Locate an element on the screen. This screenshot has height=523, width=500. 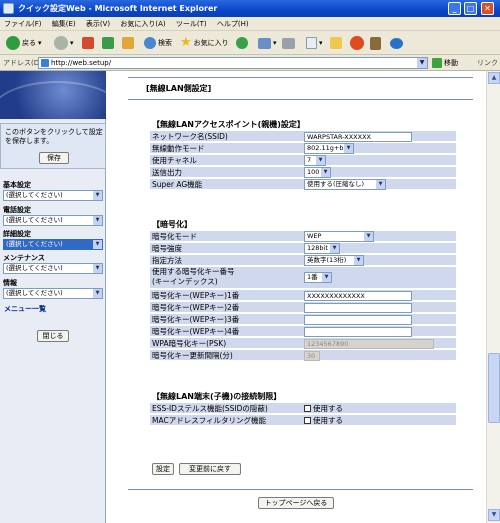
key3-row: 暗号化キー(WEPキー)3番 is located at coordinates (303, 319).